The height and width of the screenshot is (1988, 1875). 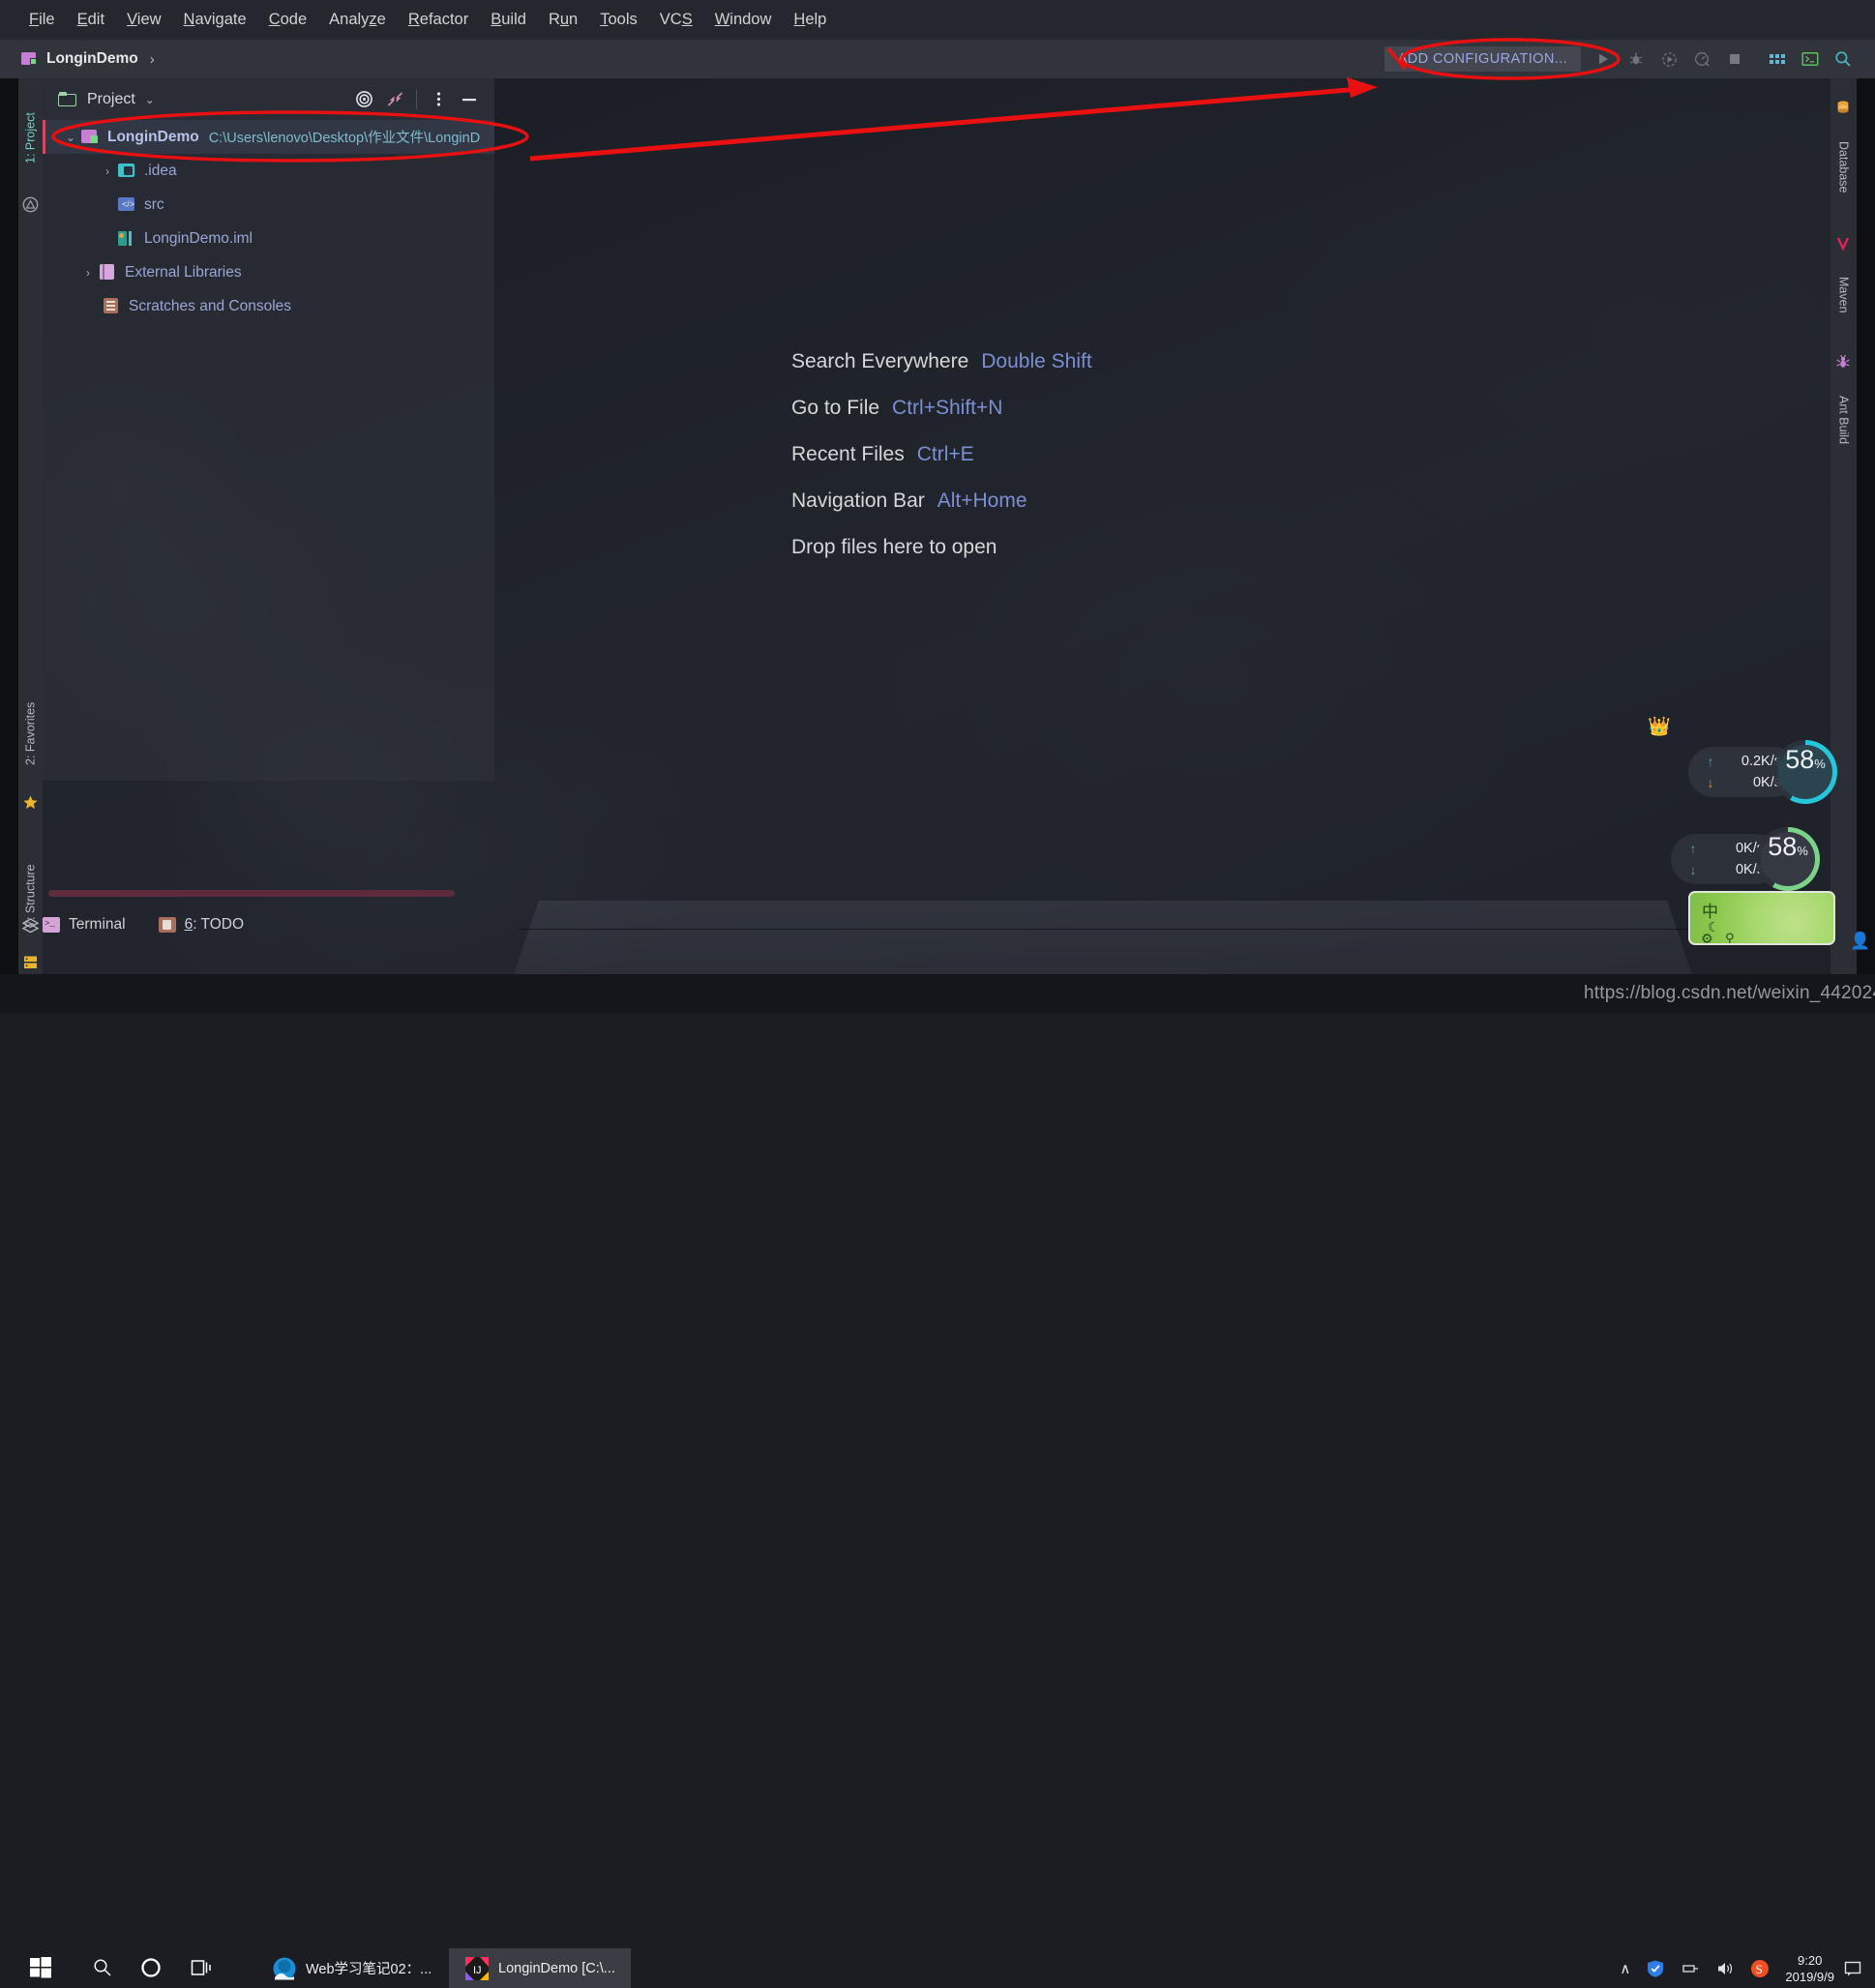 I want to click on gear-icon: ⚙, so click(x=1707, y=937).